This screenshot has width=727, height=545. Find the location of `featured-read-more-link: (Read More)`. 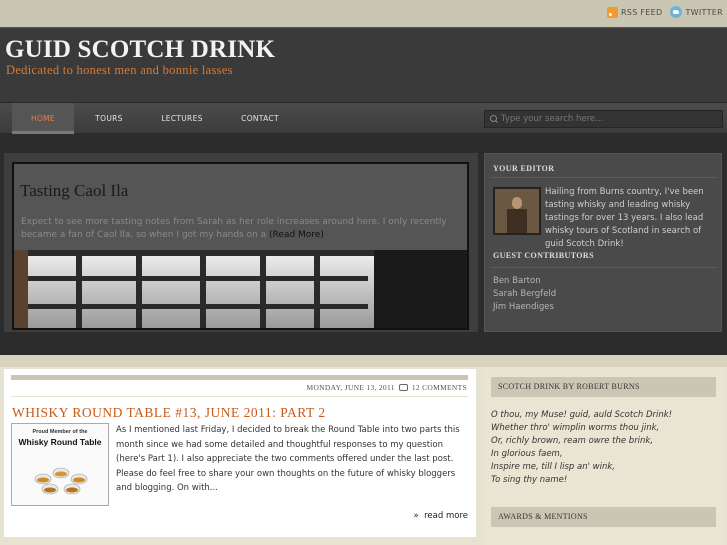

featured-read-more-link: (Read More) is located at coordinates (296, 235).